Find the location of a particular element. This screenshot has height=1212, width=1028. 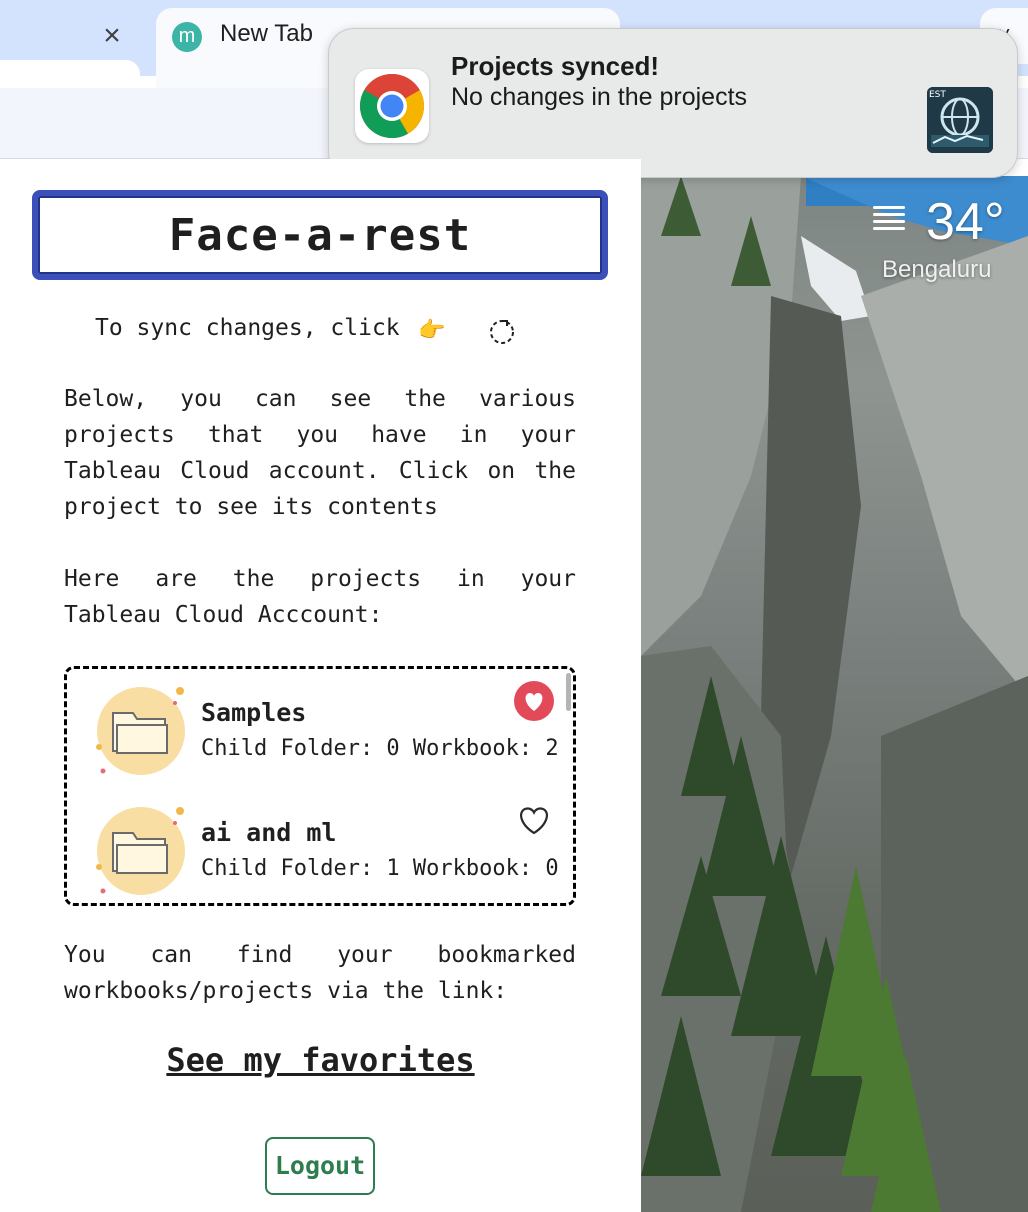

heart-filled-icon is located at coordinates (534, 701).